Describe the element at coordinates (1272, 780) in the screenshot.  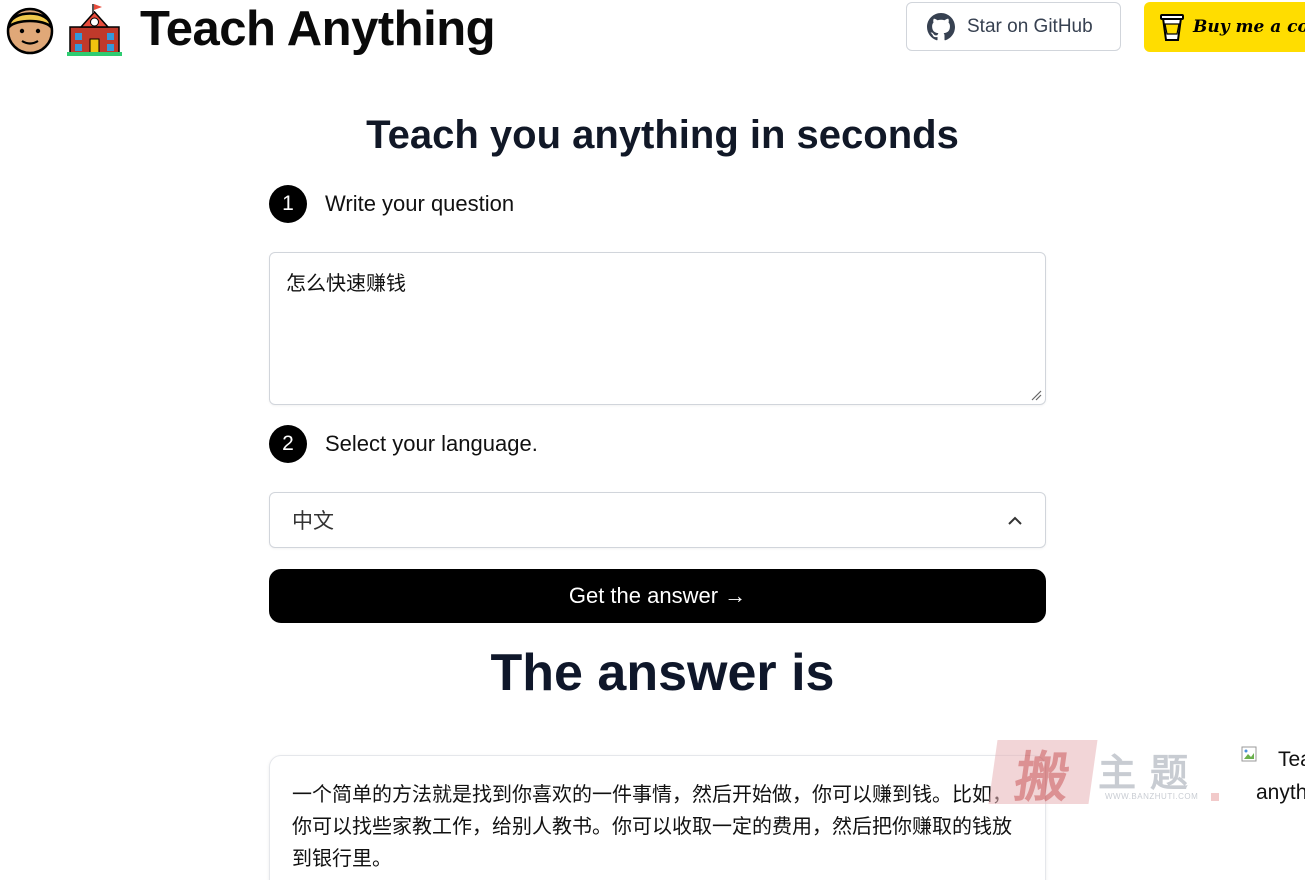
I see `broken-image: Tea anyth` at that location.